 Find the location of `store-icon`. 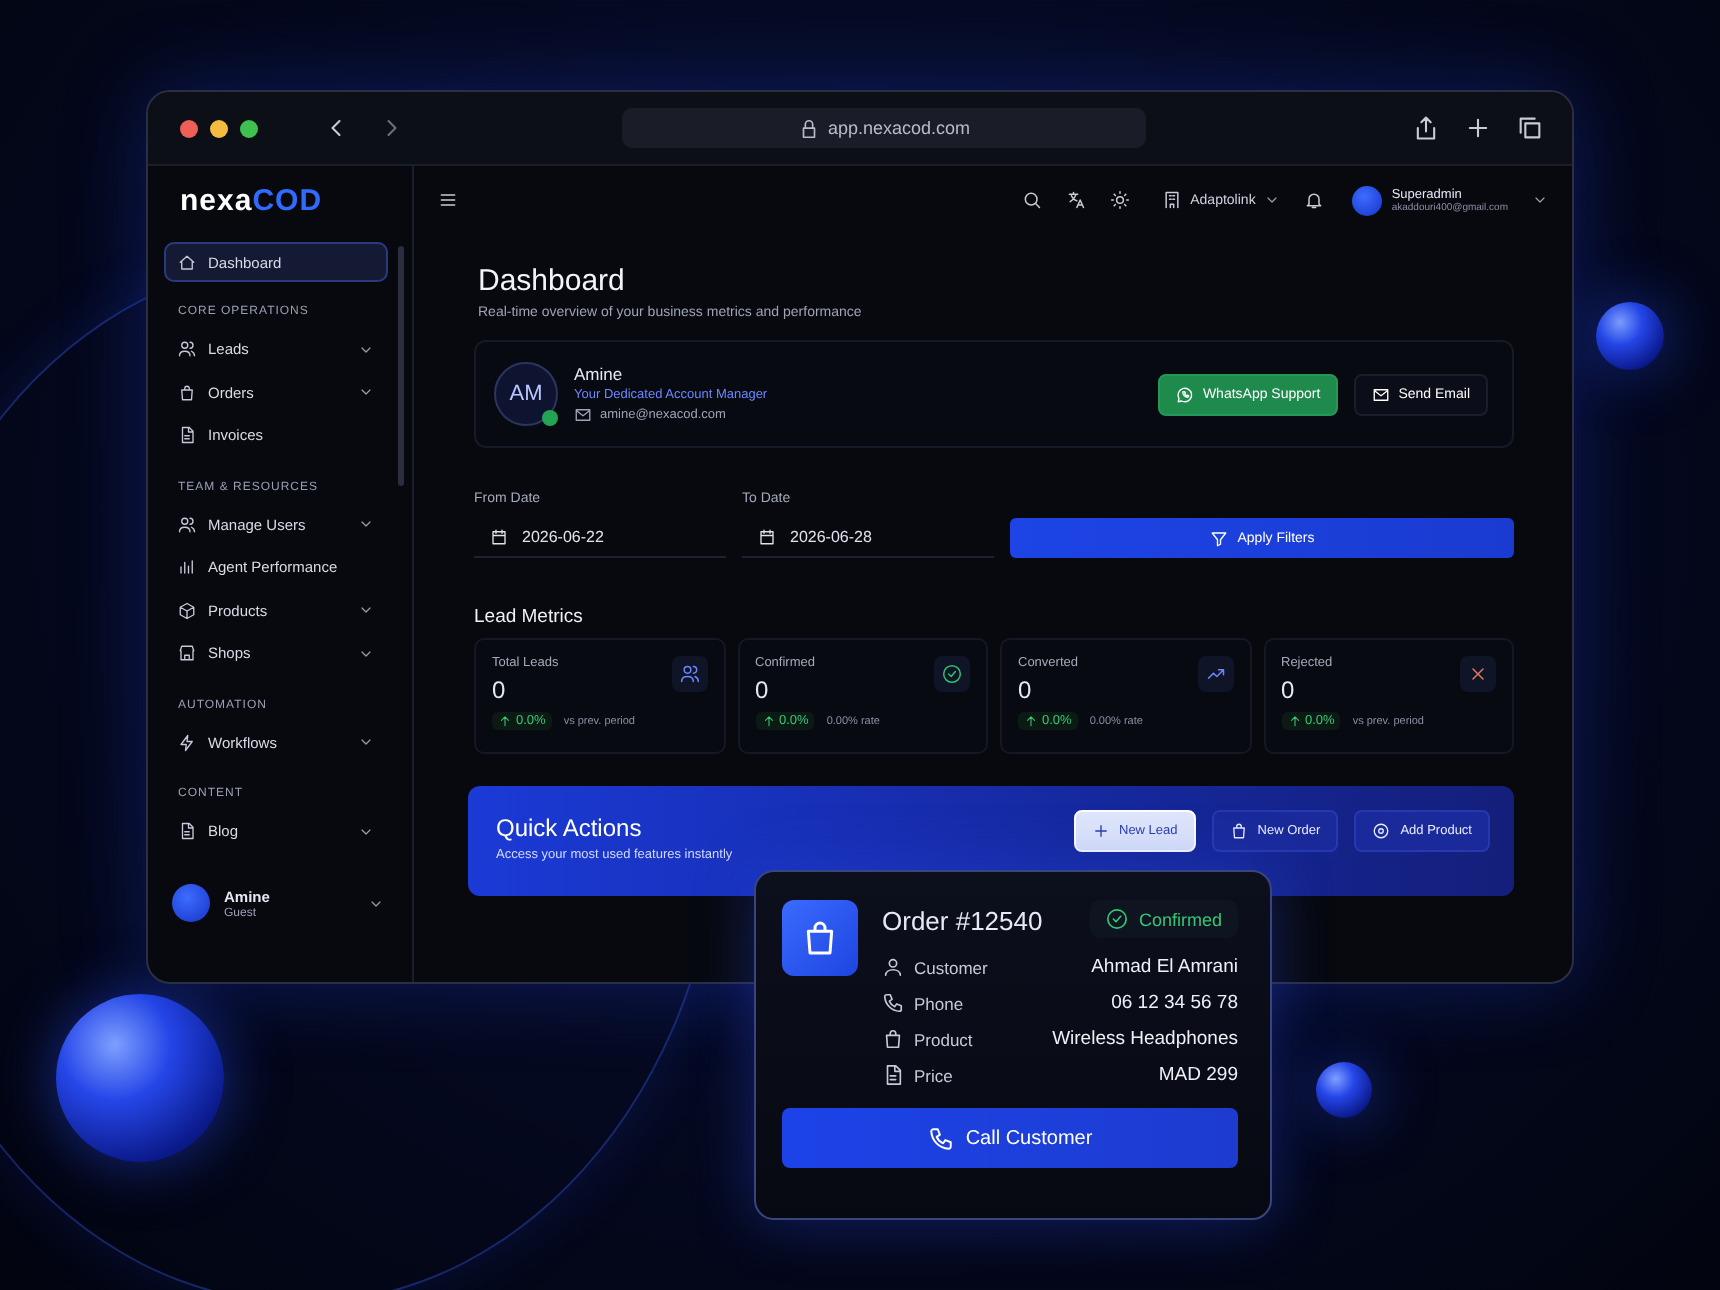

store-icon is located at coordinates (187, 653).